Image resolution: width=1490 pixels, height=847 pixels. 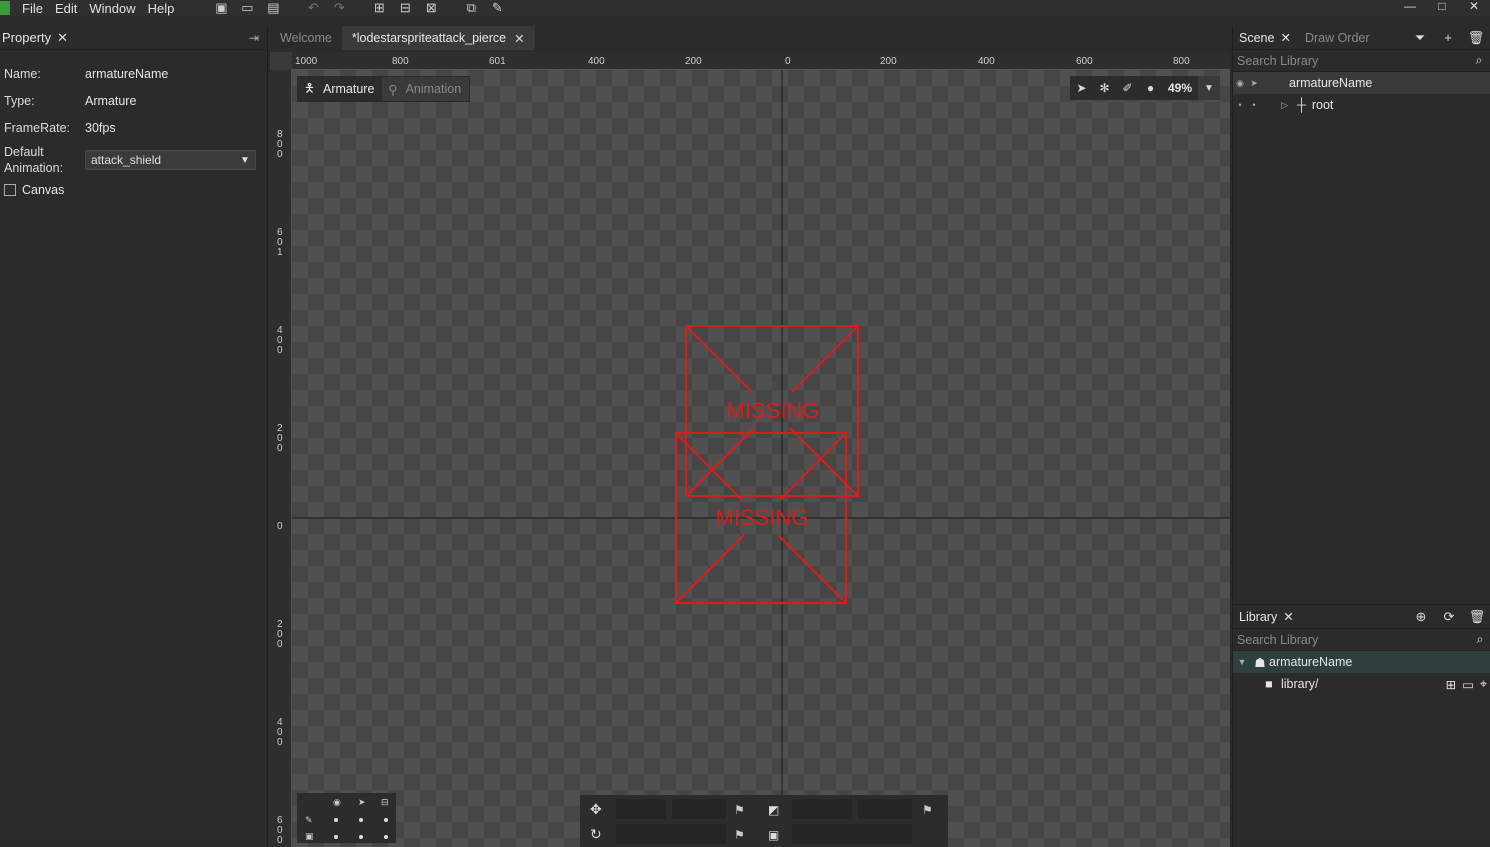 What do you see at coordinates (596, 810) in the screenshot?
I see `move-icon: ✥` at bounding box center [596, 810].